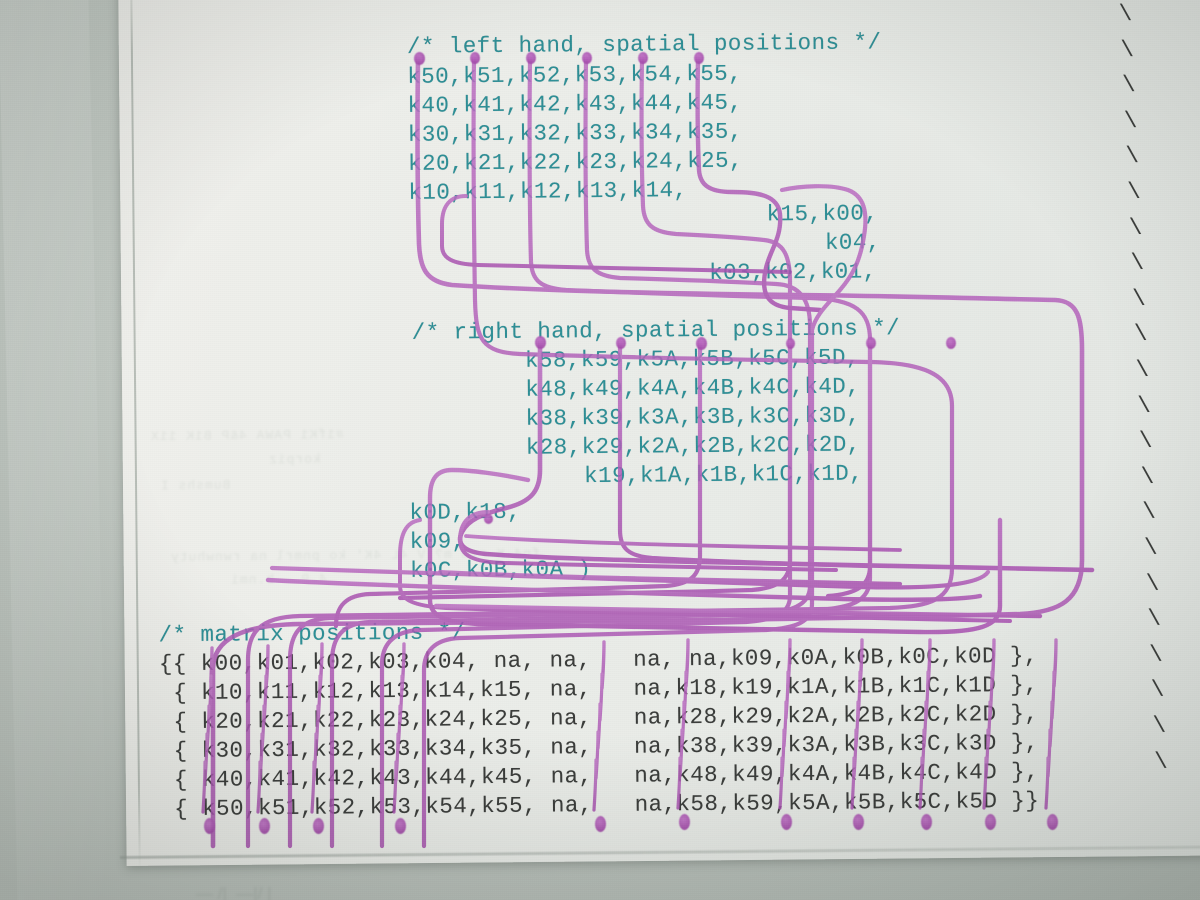 This screenshot has height=900, width=1200. Describe the element at coordinates (1137, 263) in the screenshot. I see `line-continuation-7: \` at that location.